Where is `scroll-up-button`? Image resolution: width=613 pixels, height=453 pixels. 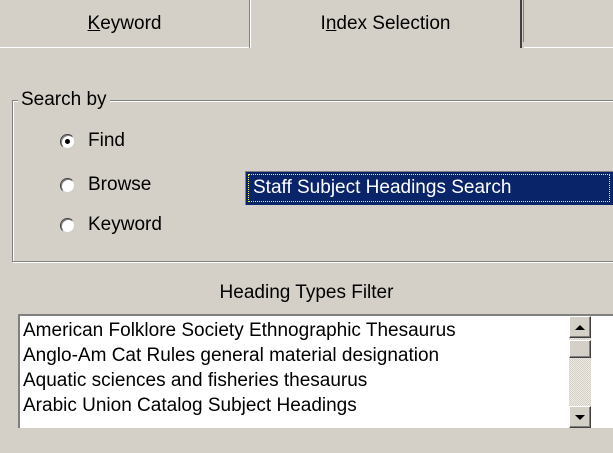
scroll-up-button is located at coordinates (580, 327).